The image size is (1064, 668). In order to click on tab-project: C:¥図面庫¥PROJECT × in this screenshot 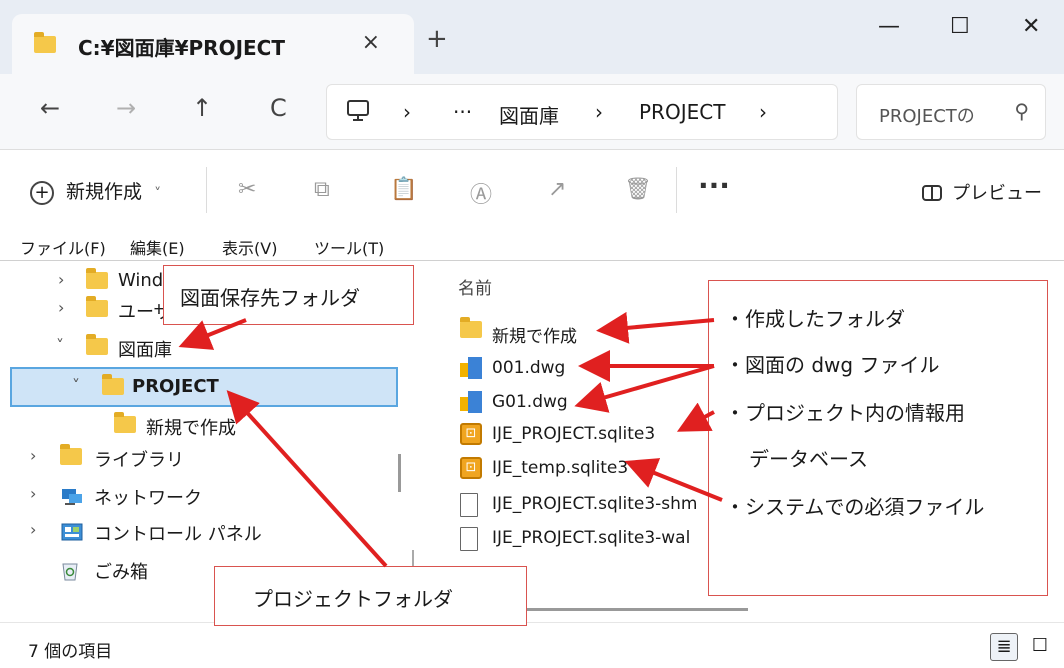, I will do `click(213, 44)`.